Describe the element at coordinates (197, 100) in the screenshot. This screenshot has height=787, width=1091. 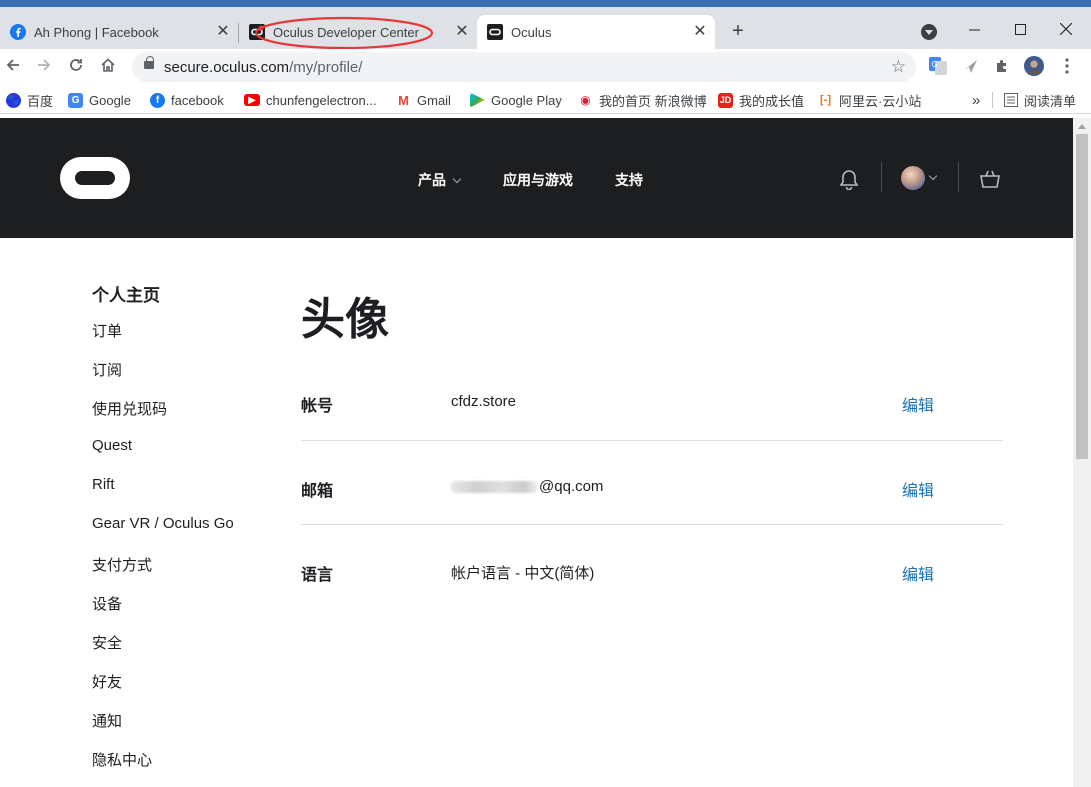
I see `bookmark-label: facebook` at that location.